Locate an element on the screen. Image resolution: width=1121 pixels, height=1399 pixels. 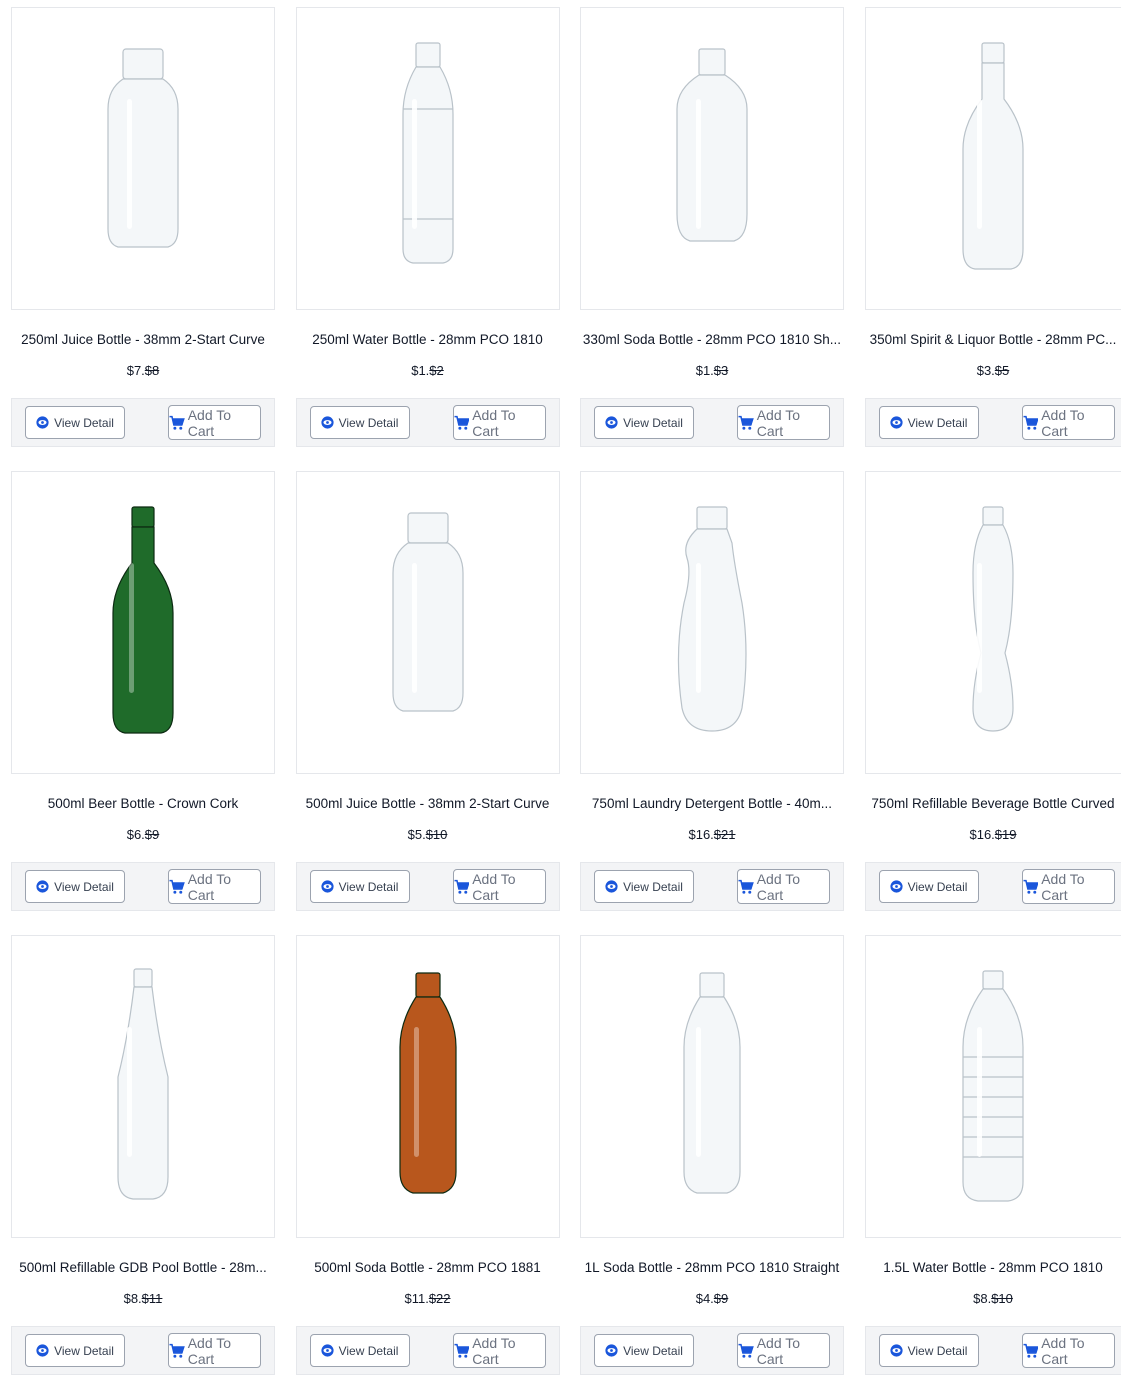
product-title: 1L Soda Bottle - 28mm PCO 1810 Straight is located at coordinates (712, 1267).